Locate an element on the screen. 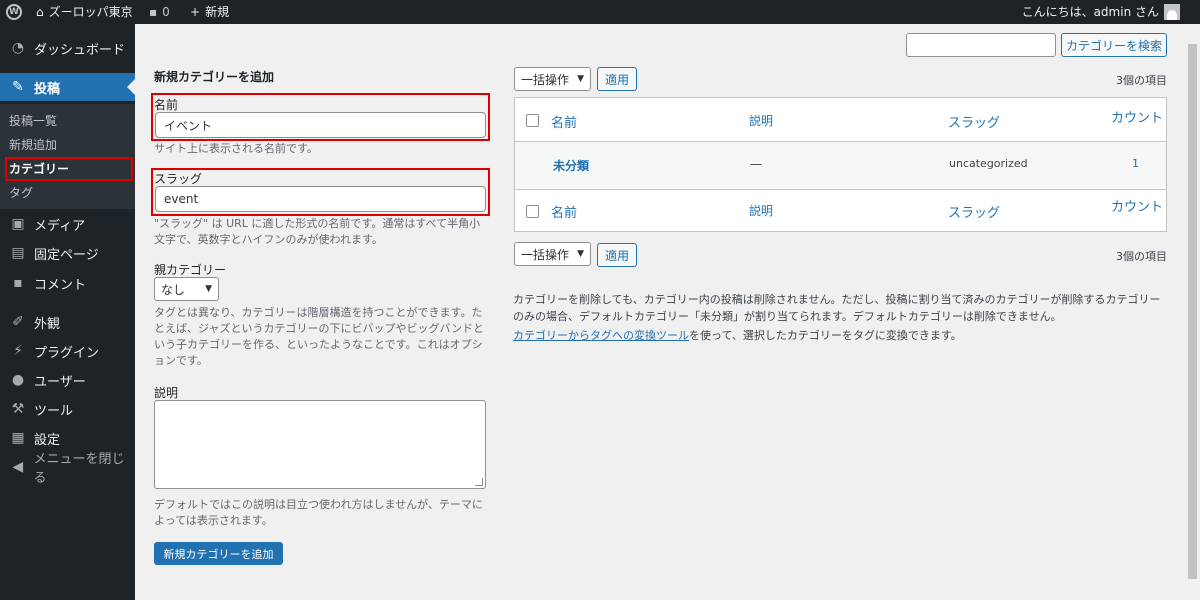 This screenshot has height=600, width=1200. column-footer-name: 名前 is located at coordinates (564, 211).